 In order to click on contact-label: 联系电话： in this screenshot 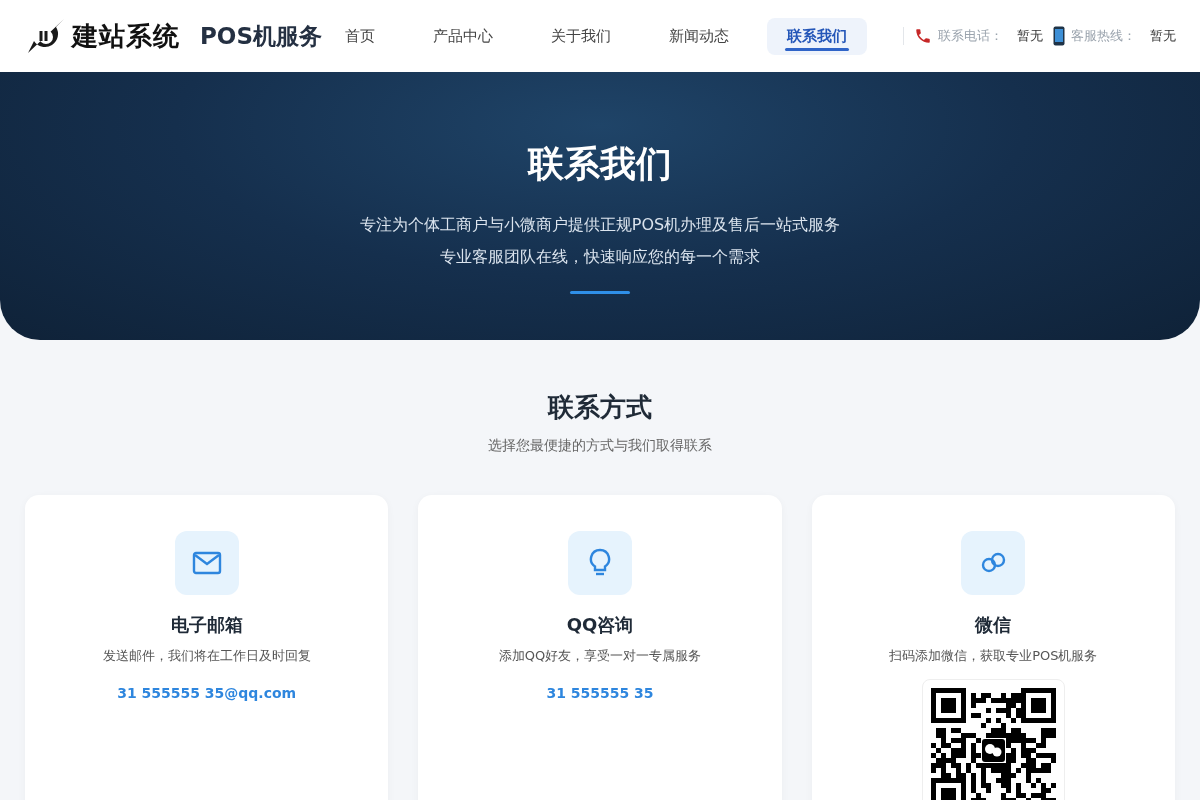, I will do `click(970, 36)`.